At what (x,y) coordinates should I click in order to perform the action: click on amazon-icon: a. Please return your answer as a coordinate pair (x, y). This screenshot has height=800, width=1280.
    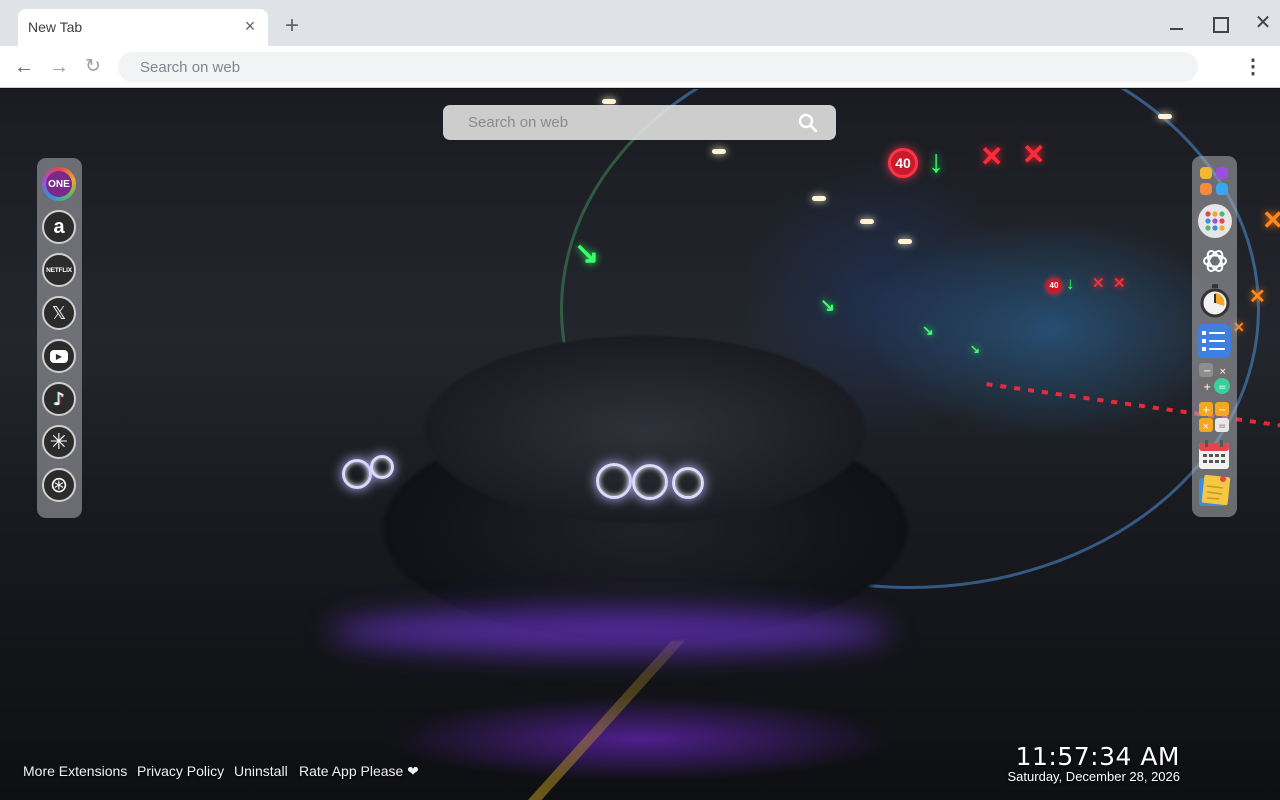
    Looking at the image, I should click on (59, 227).